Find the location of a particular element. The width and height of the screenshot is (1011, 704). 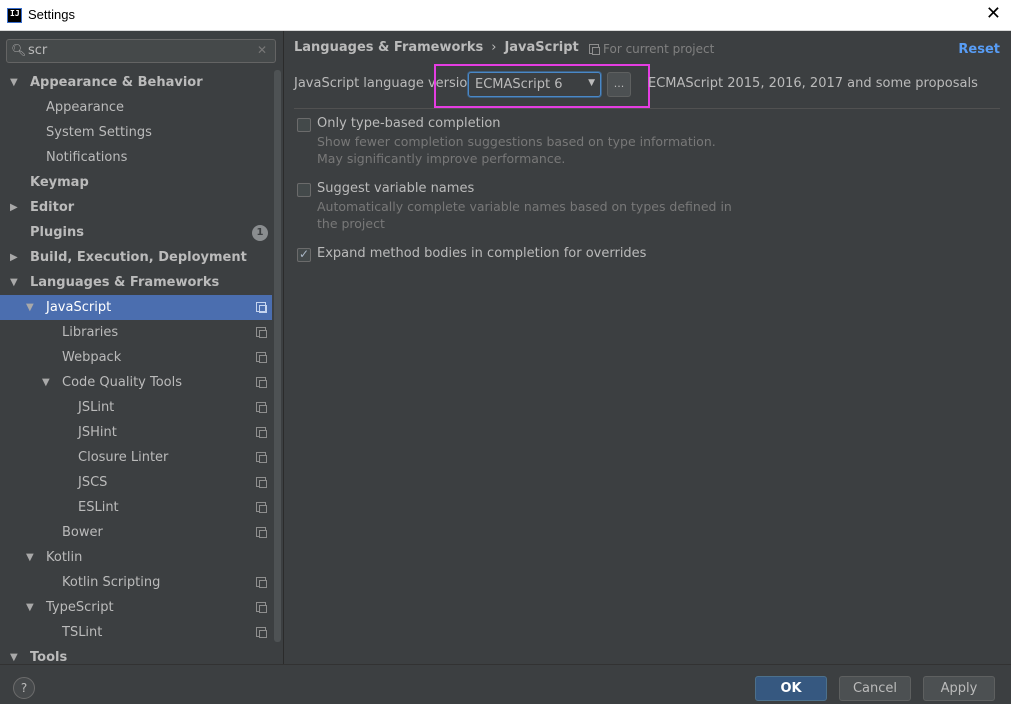

search-query: scr is located at coordinates (37, 50).